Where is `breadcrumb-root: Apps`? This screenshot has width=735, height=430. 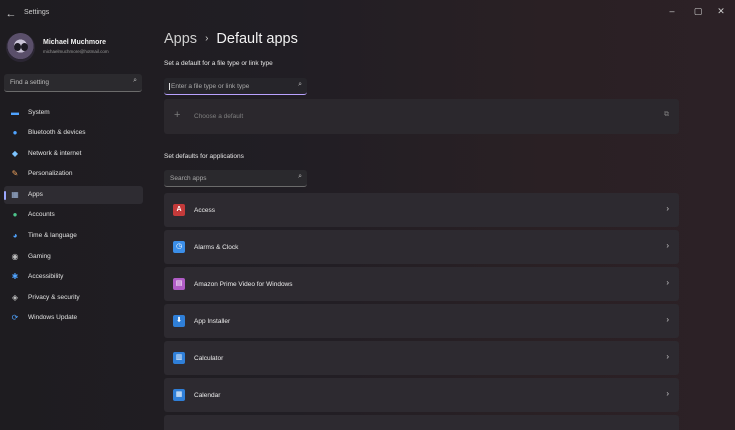
breadcrumb-root: Apps is located at coordinates (180, 39).